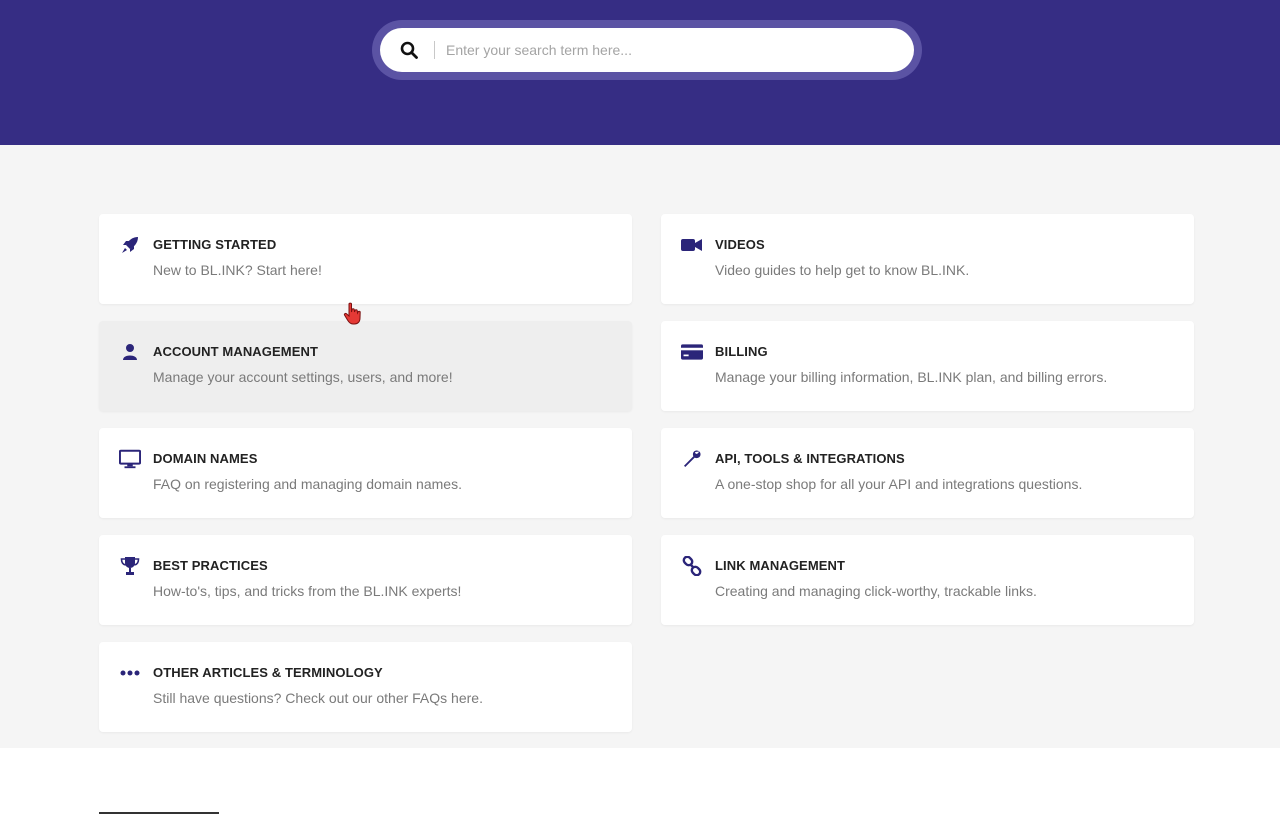  What do you see at coordinates (666, 50) in the screenshot?
I see `search-input` at bounding box center [666, 50].